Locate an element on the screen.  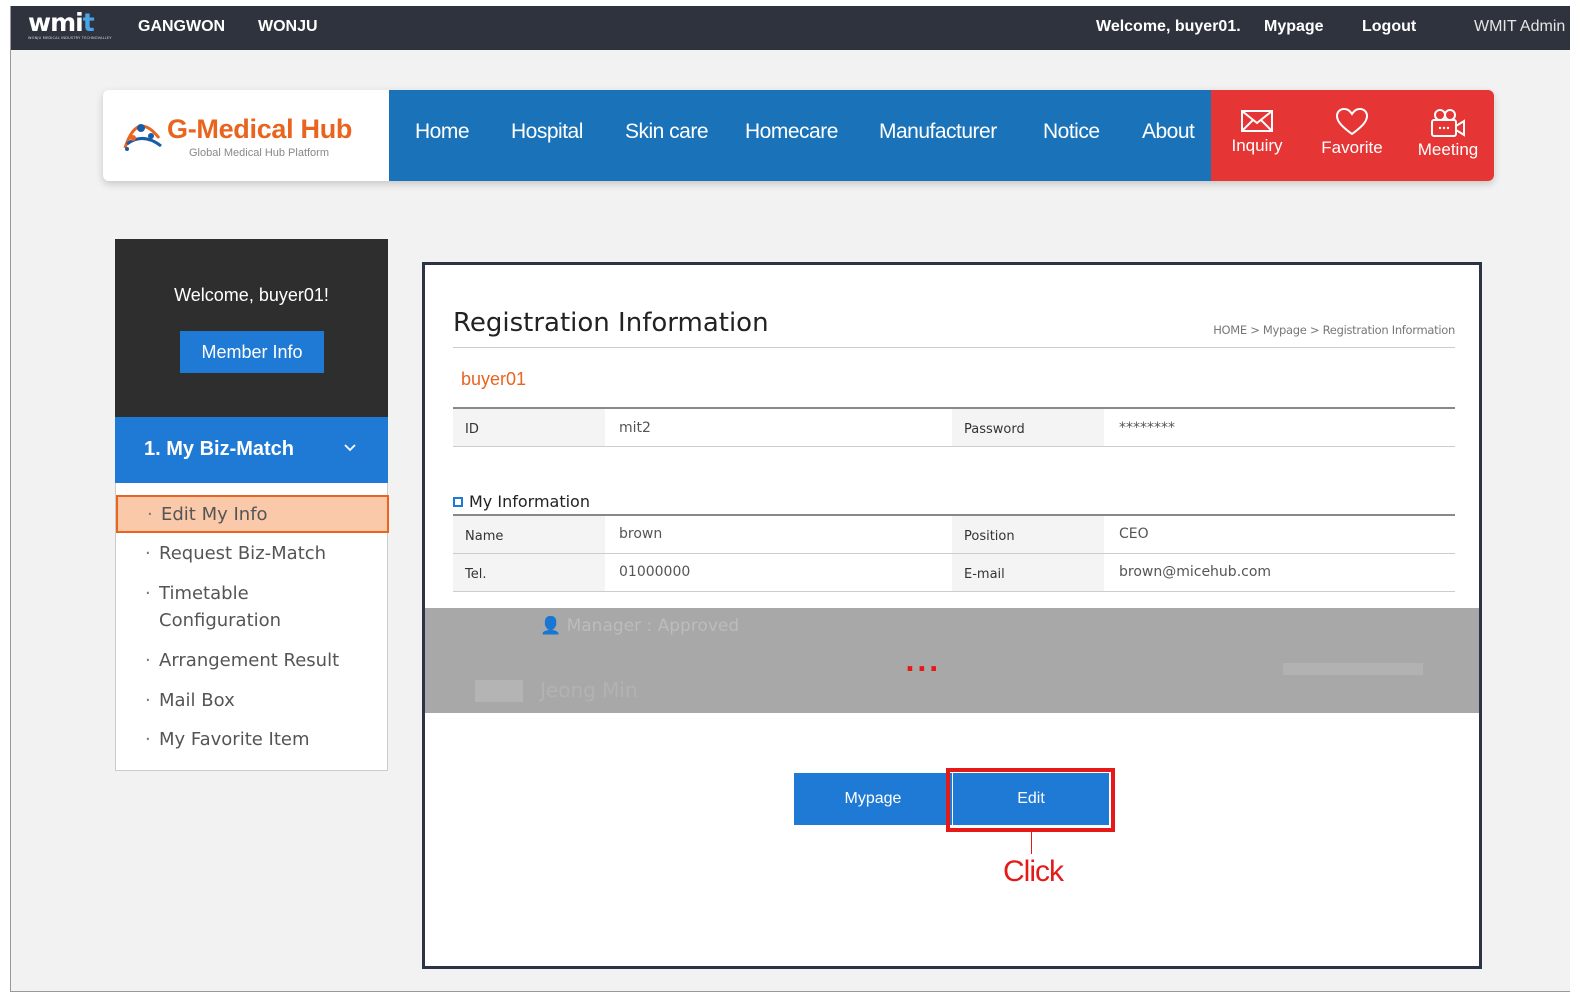
faded-text-block is located at coordinates (1353, 669).